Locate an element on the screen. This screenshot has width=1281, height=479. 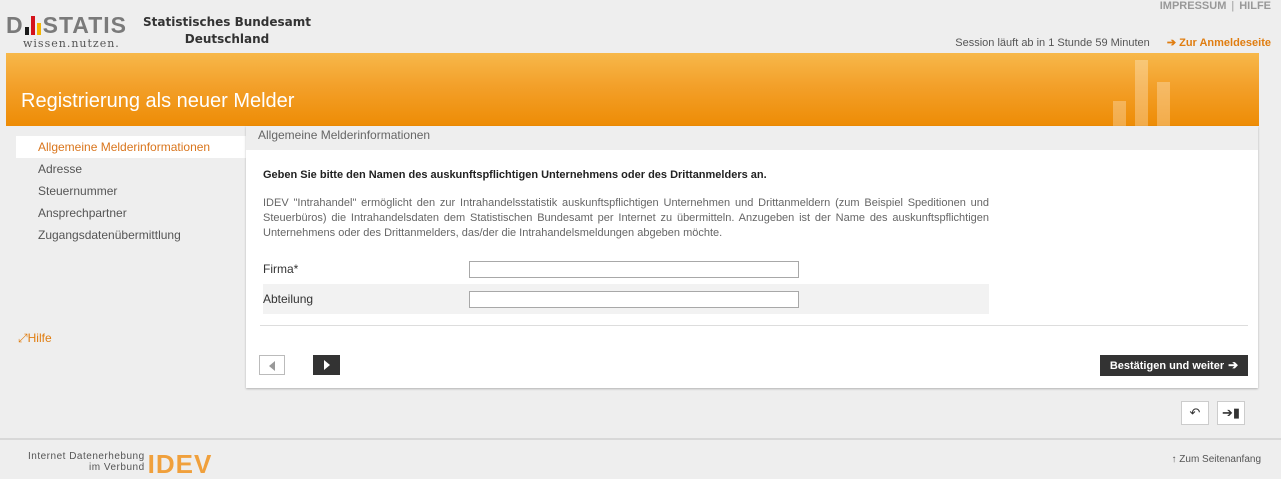
footer-divider is located at coordinates (640, 439).